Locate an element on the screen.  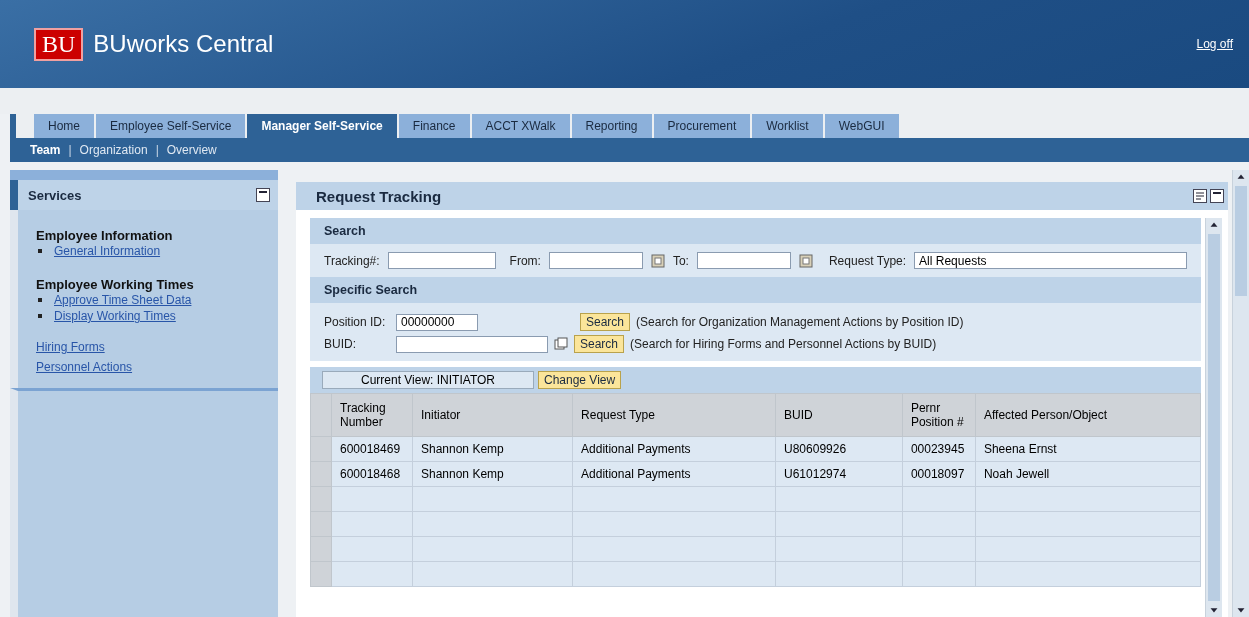
service-link: Hiring Forms is located at coordinates (148, 347).